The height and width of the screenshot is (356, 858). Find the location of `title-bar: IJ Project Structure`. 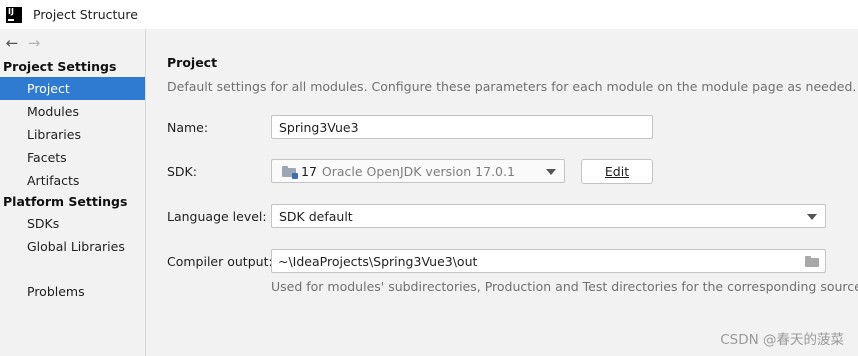

title-bar: IJ Project Structure is located at coordinates (429, 14).